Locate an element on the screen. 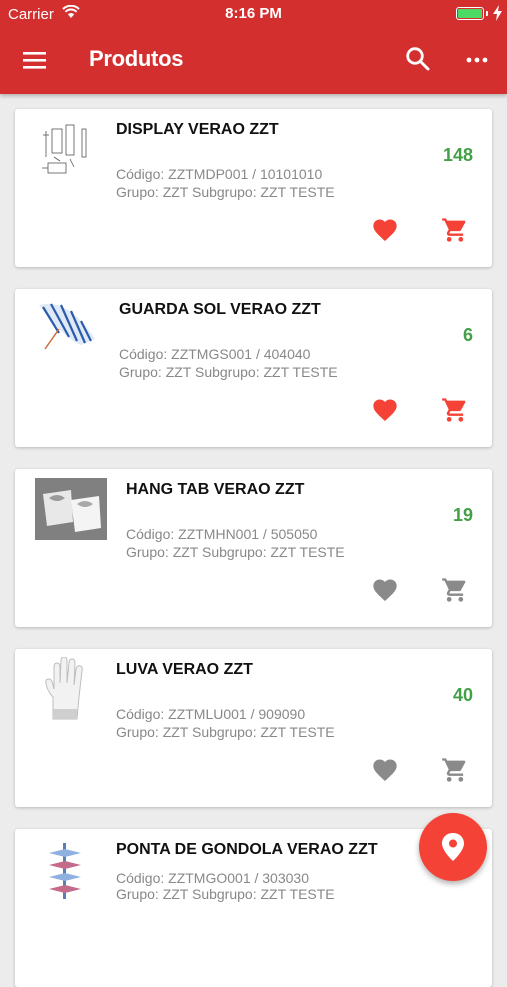  gondola-icon is located at coordinates (65, 871).